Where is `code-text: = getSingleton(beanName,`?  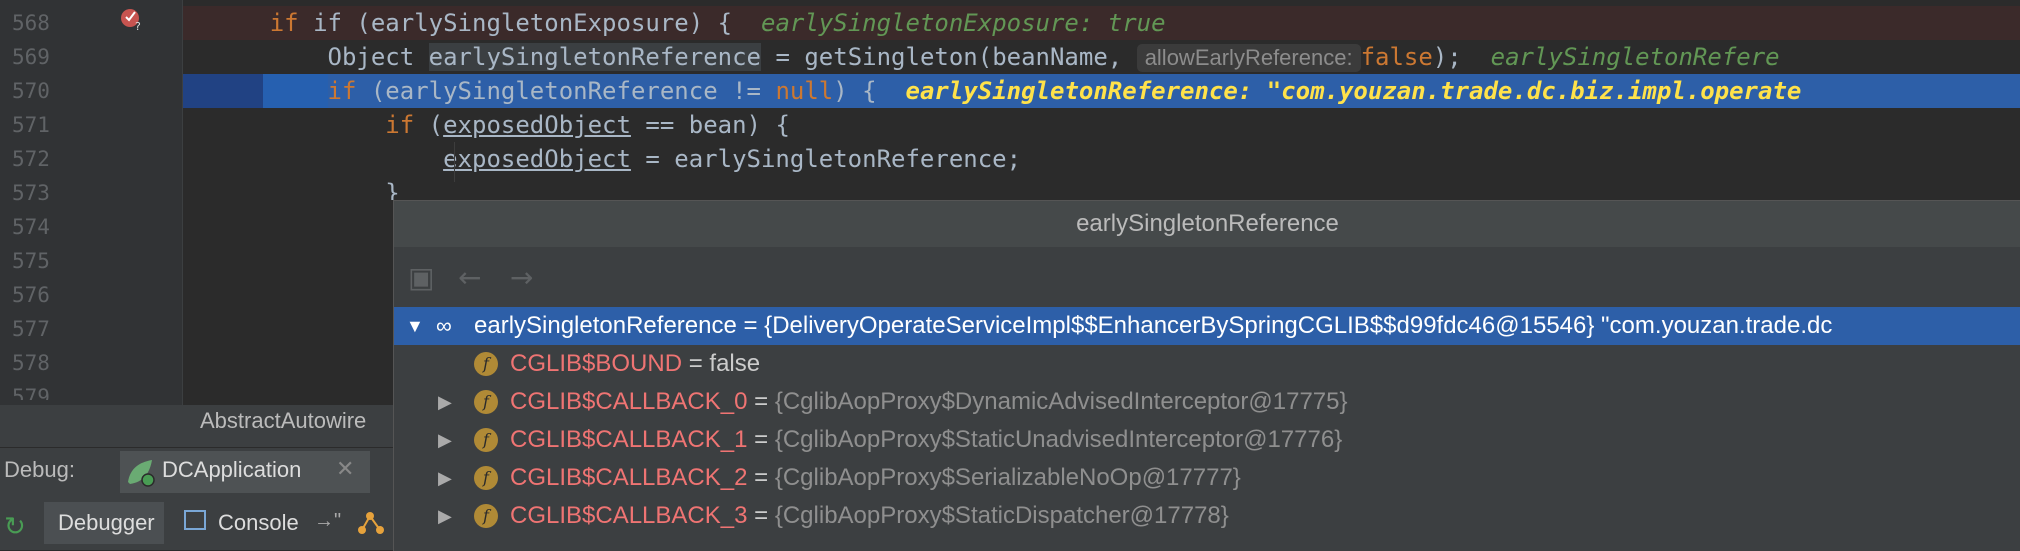
code-text: = getSingleton(beanName, is located at coordinates (949, 57).